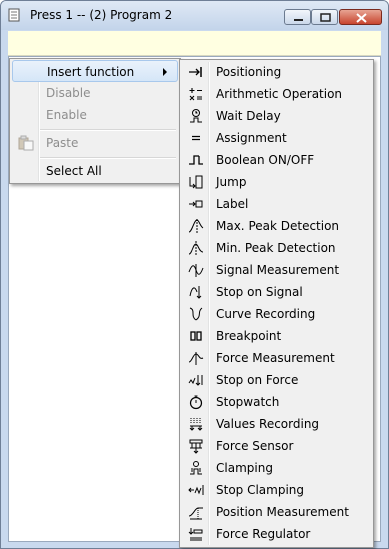 The image size is (389, 549). I want to click on title-bar: Press 1 -- (2) Program 2, so click(194, 15).